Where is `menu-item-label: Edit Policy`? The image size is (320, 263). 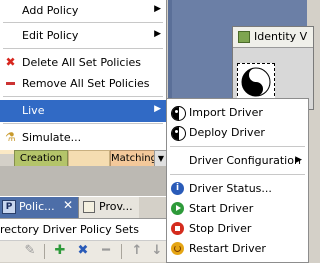 menu-item-label: Edit Policy is located at coordinates (50, 35).